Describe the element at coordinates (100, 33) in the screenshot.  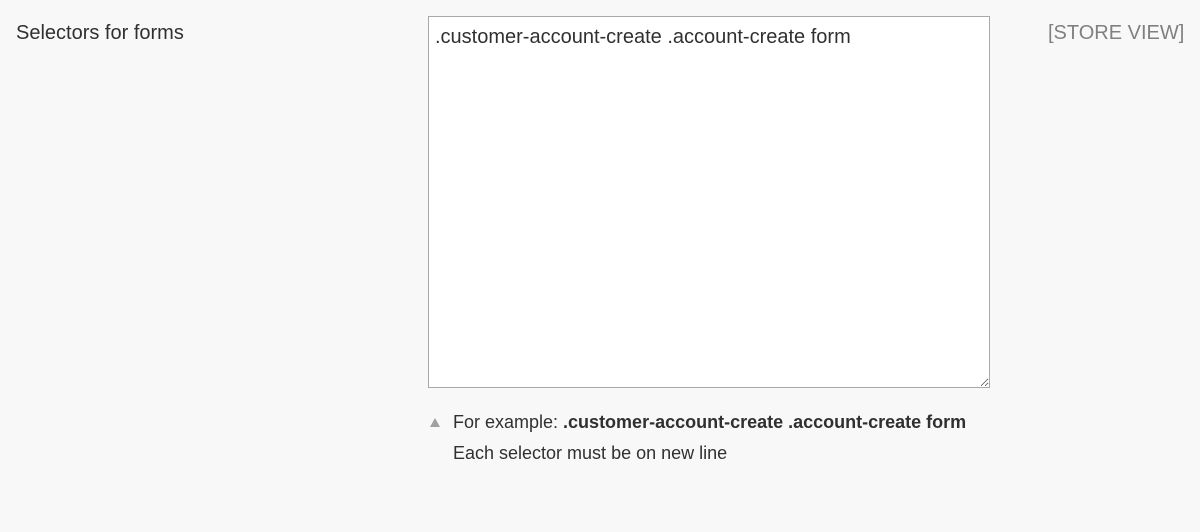
I see `selectors-for-forms-label: Selectors for forms` at that location.